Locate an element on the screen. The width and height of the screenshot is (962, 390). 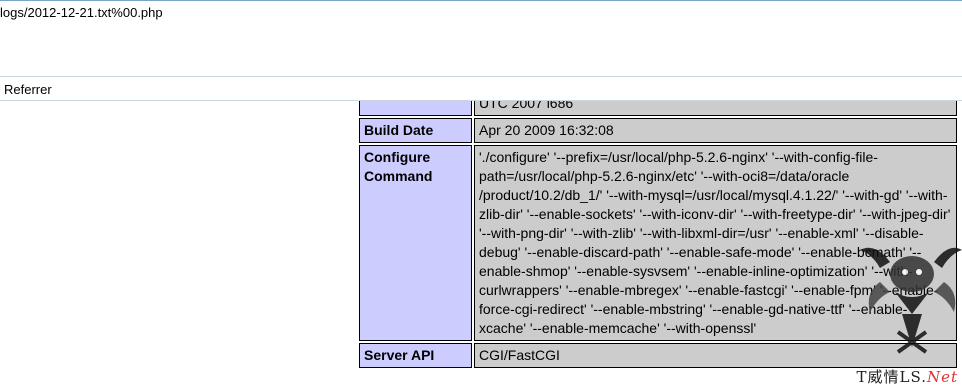
row-label: Server API is located at coordinates (415, 355).